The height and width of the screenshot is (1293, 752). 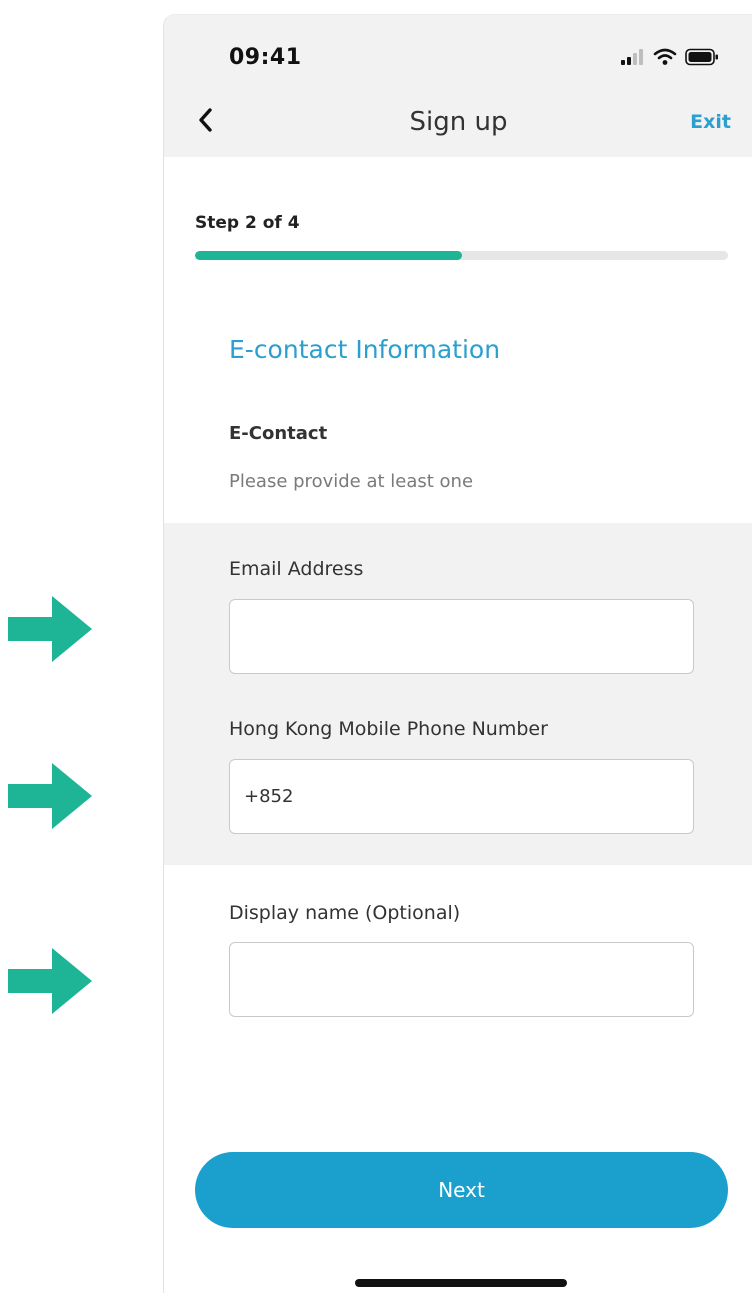 What do you see at coordinates (265, 57) in the screenshot?
I see `status-time: 09:41` at bounding box center [265, 57].